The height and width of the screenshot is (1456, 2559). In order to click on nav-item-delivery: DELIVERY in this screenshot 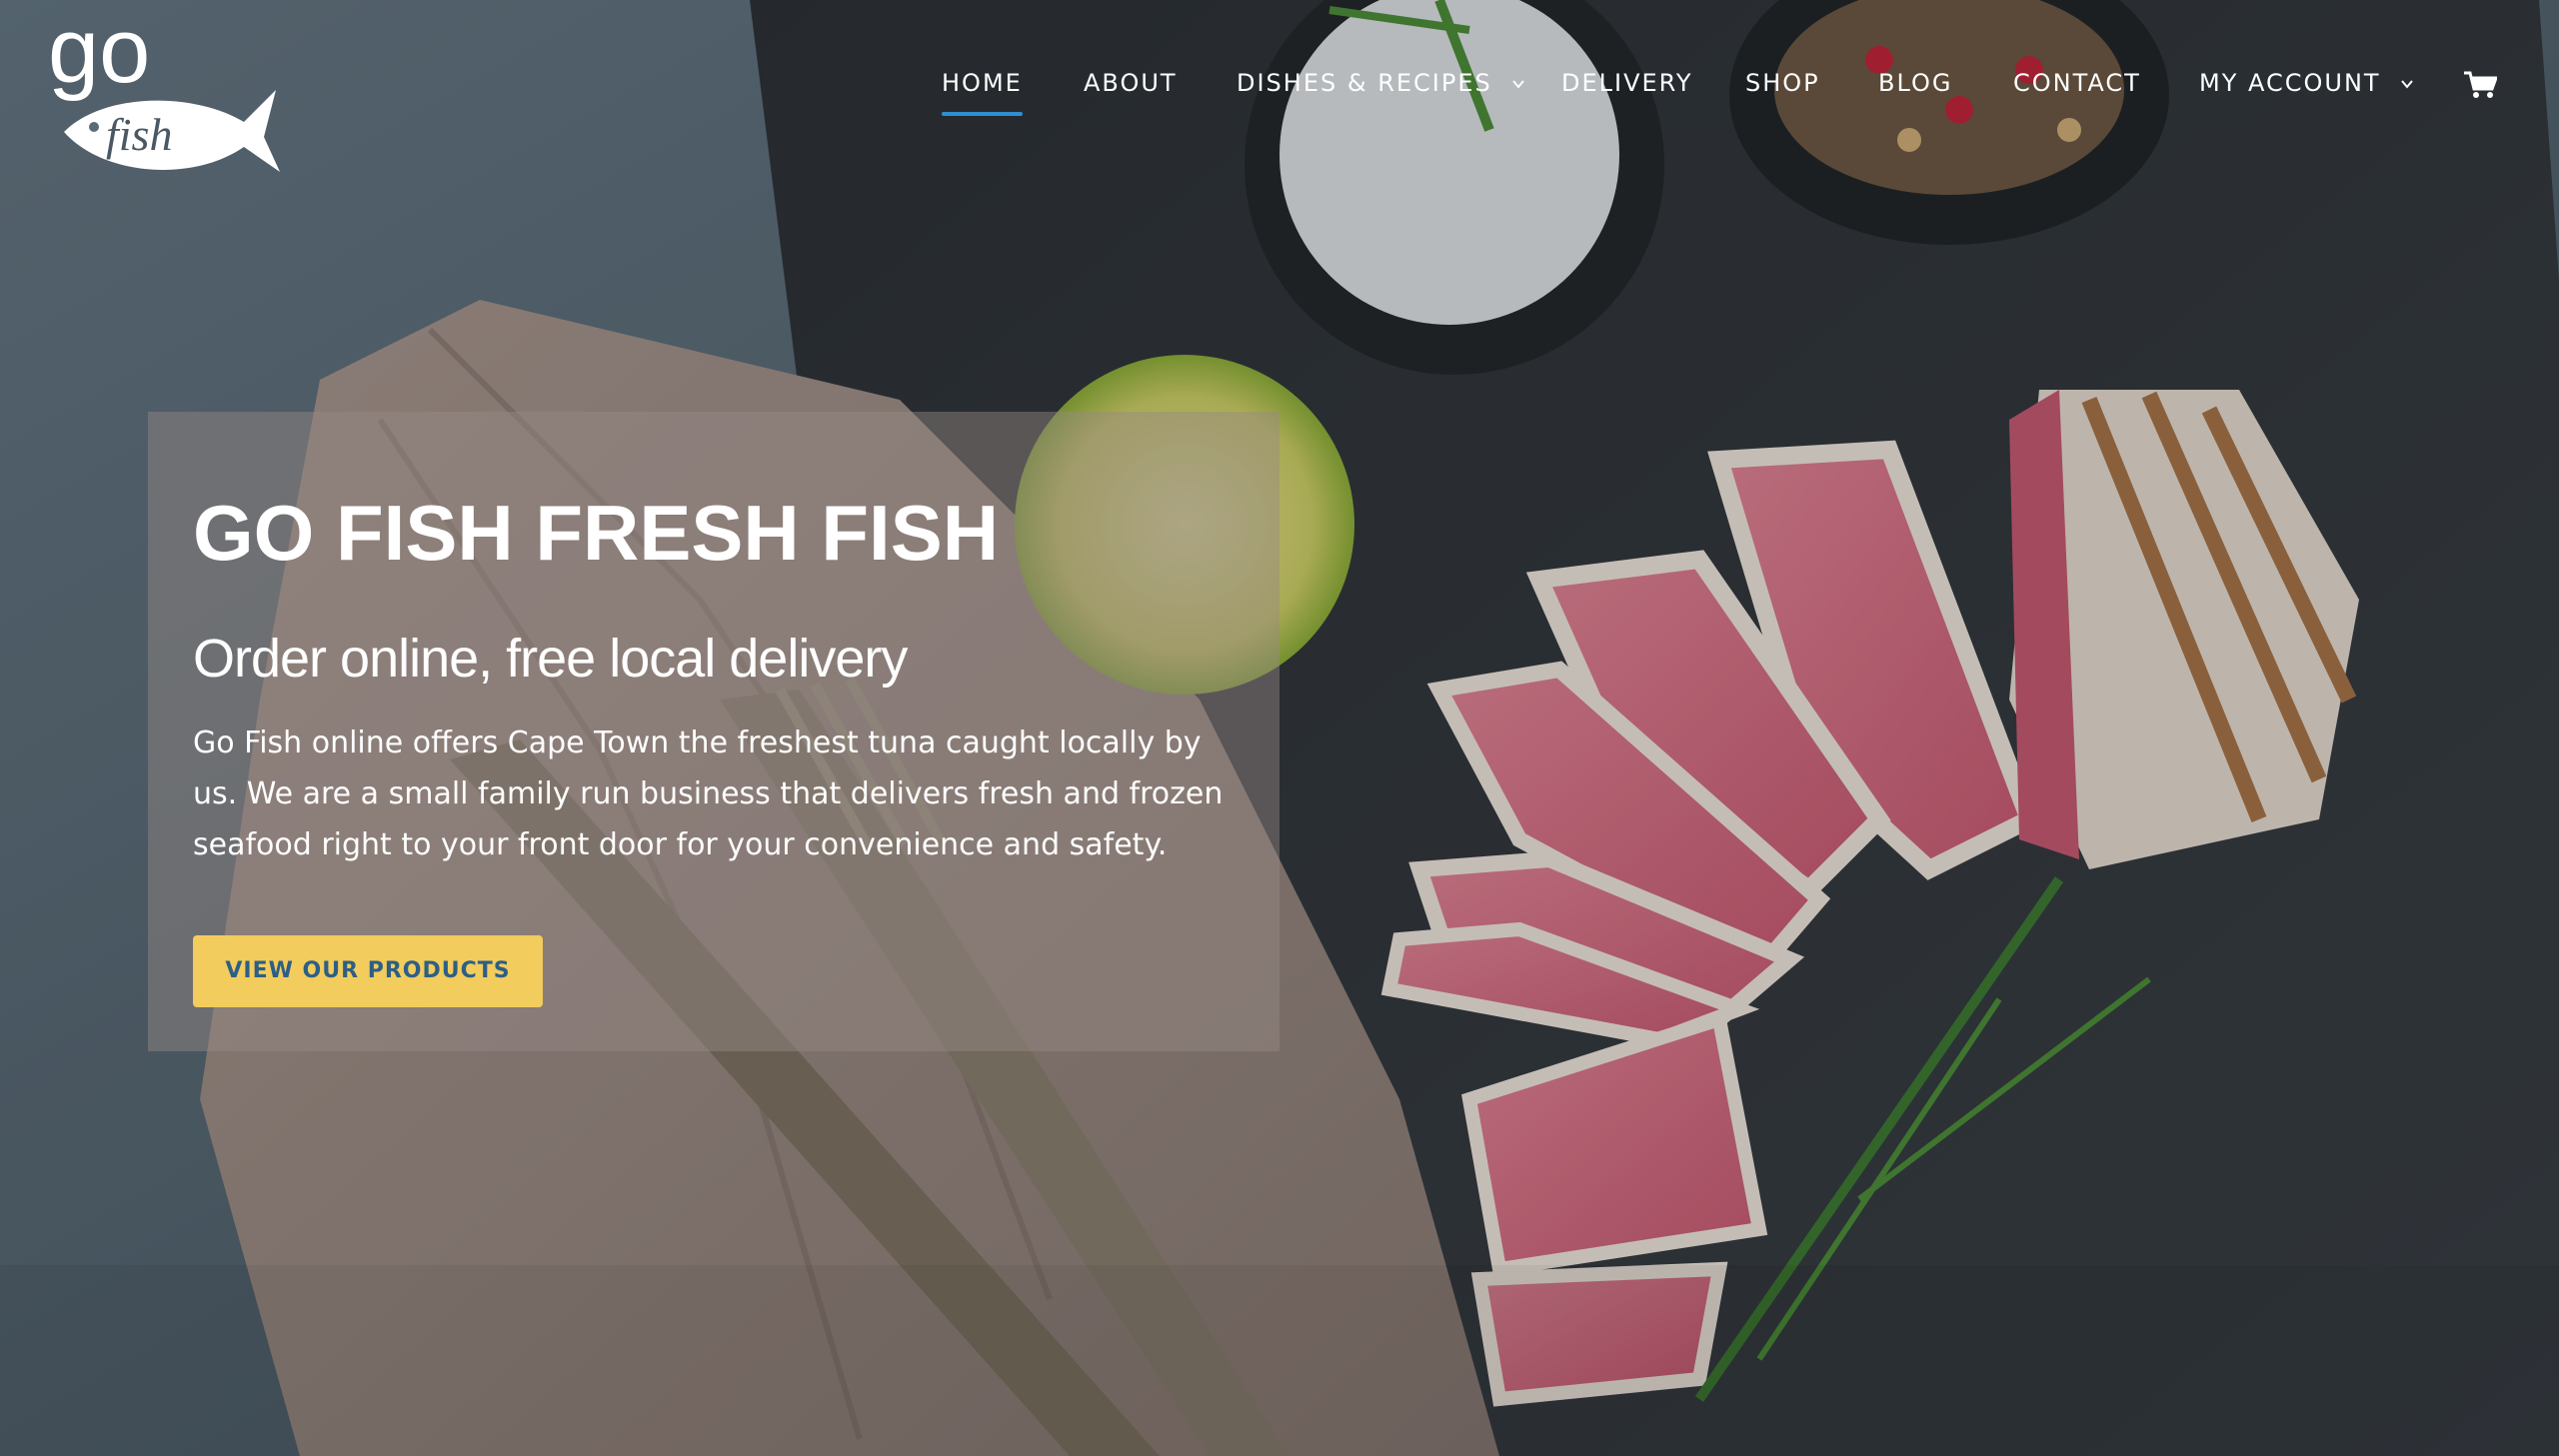, I will do `click(1626, 83)`.